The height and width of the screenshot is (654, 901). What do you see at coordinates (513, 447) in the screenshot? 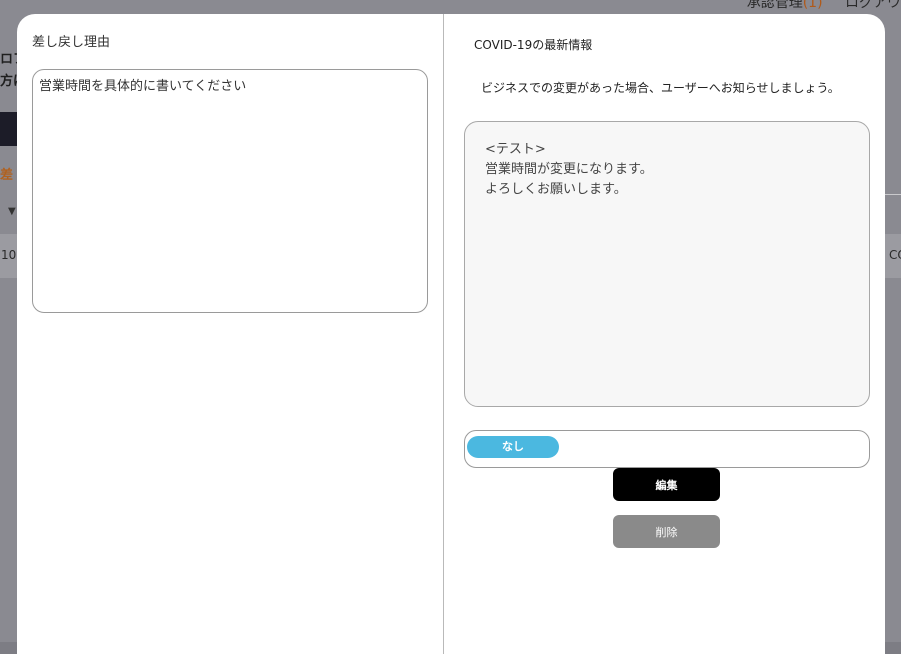
I see `toggle-option-none: なし` at bounding box center [513, 447].